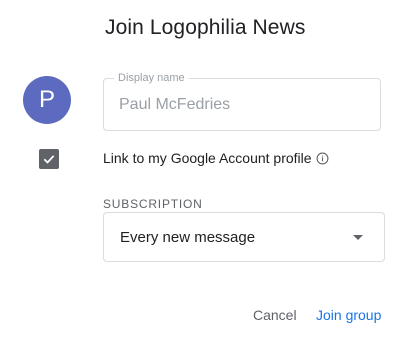 The width and height of the screenshot is (418, 357). I want to click on dropdown-arrow-icon, so click(358, 237).